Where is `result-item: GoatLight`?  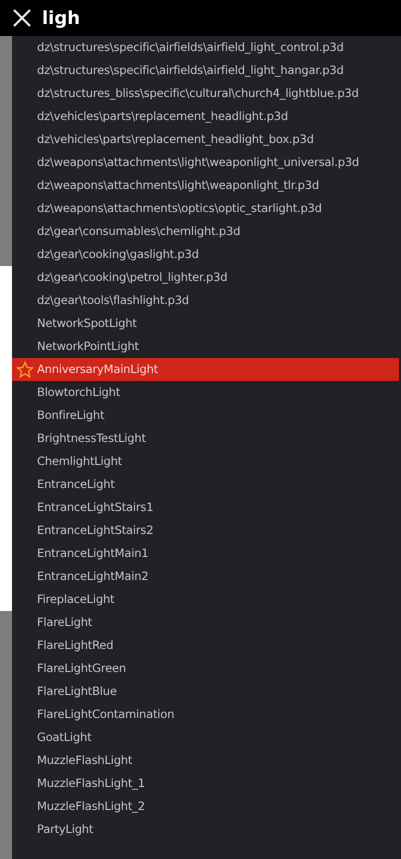
result-item: GoatLight is located at coordinates (205, 737).